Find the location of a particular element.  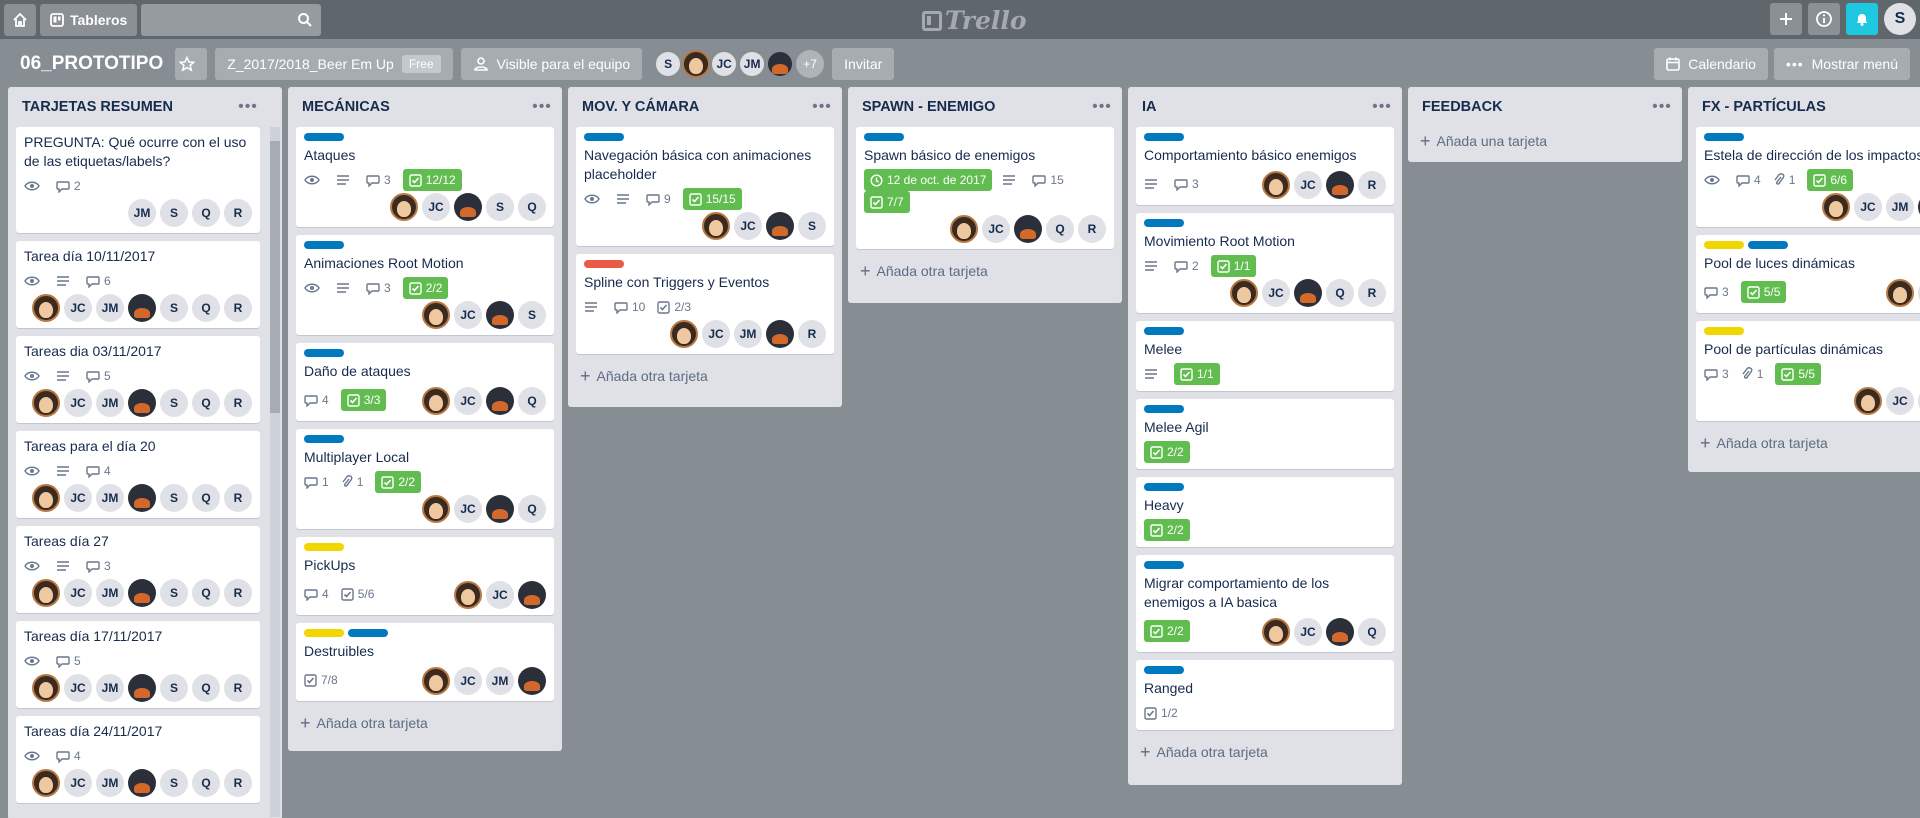

list-title: IA is located at coordinates (1149, 107).